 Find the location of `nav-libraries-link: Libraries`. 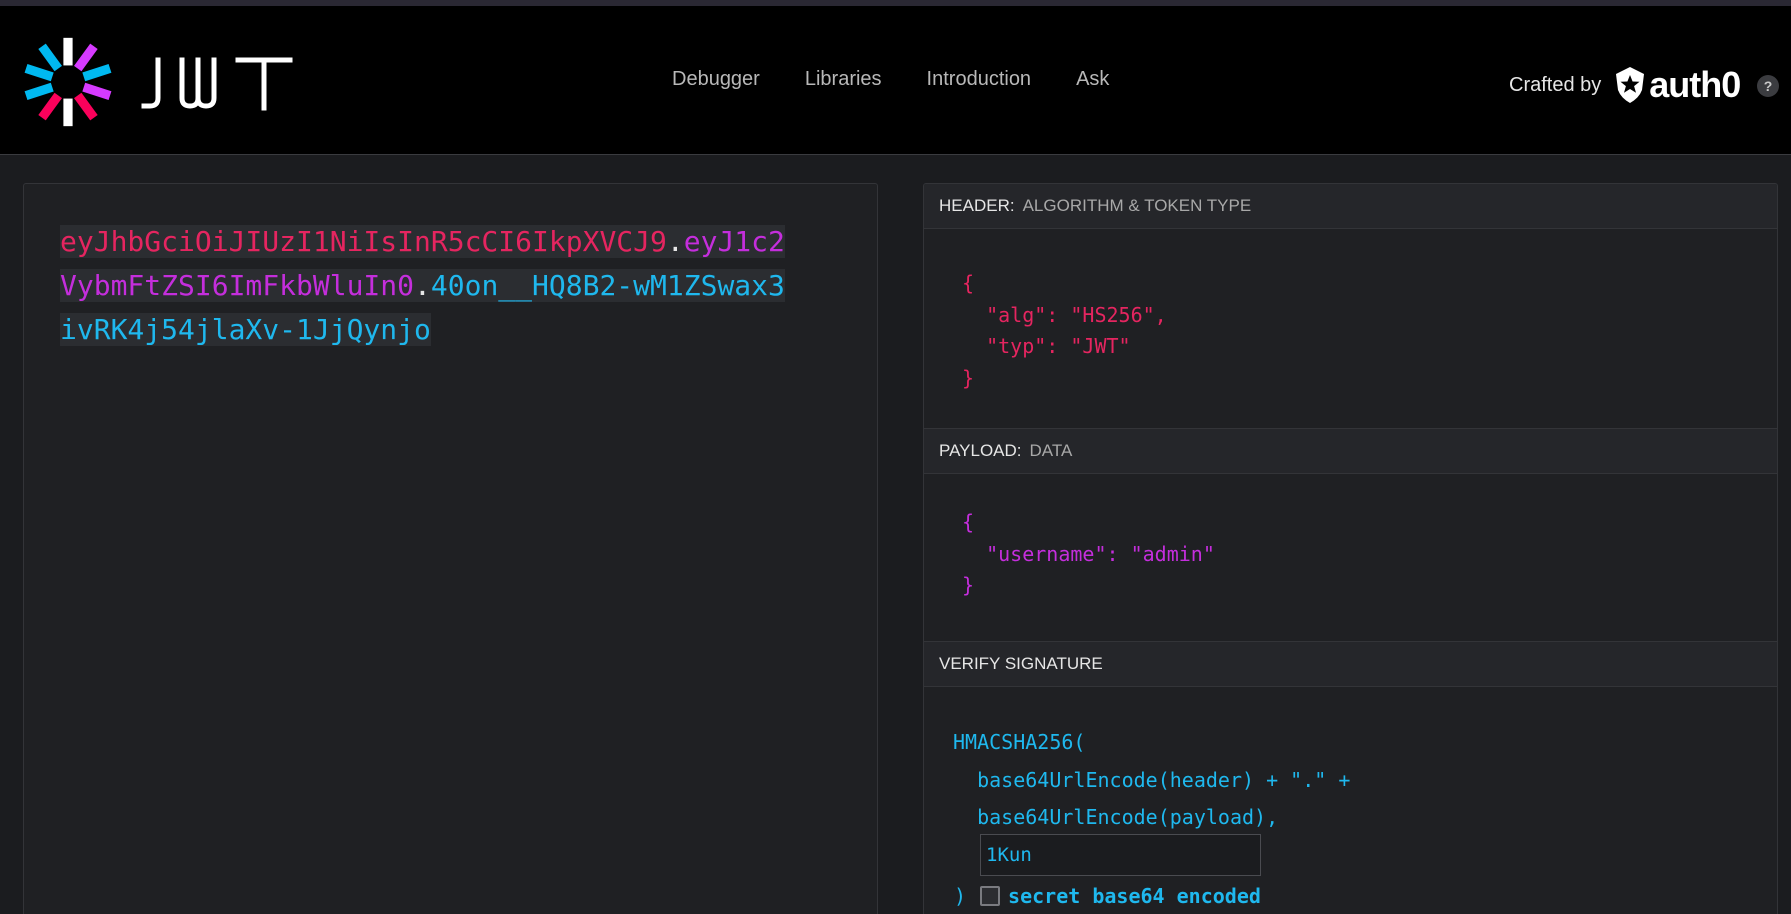

nav-libraries-link: Libraries is located at coordinates (843, 79).